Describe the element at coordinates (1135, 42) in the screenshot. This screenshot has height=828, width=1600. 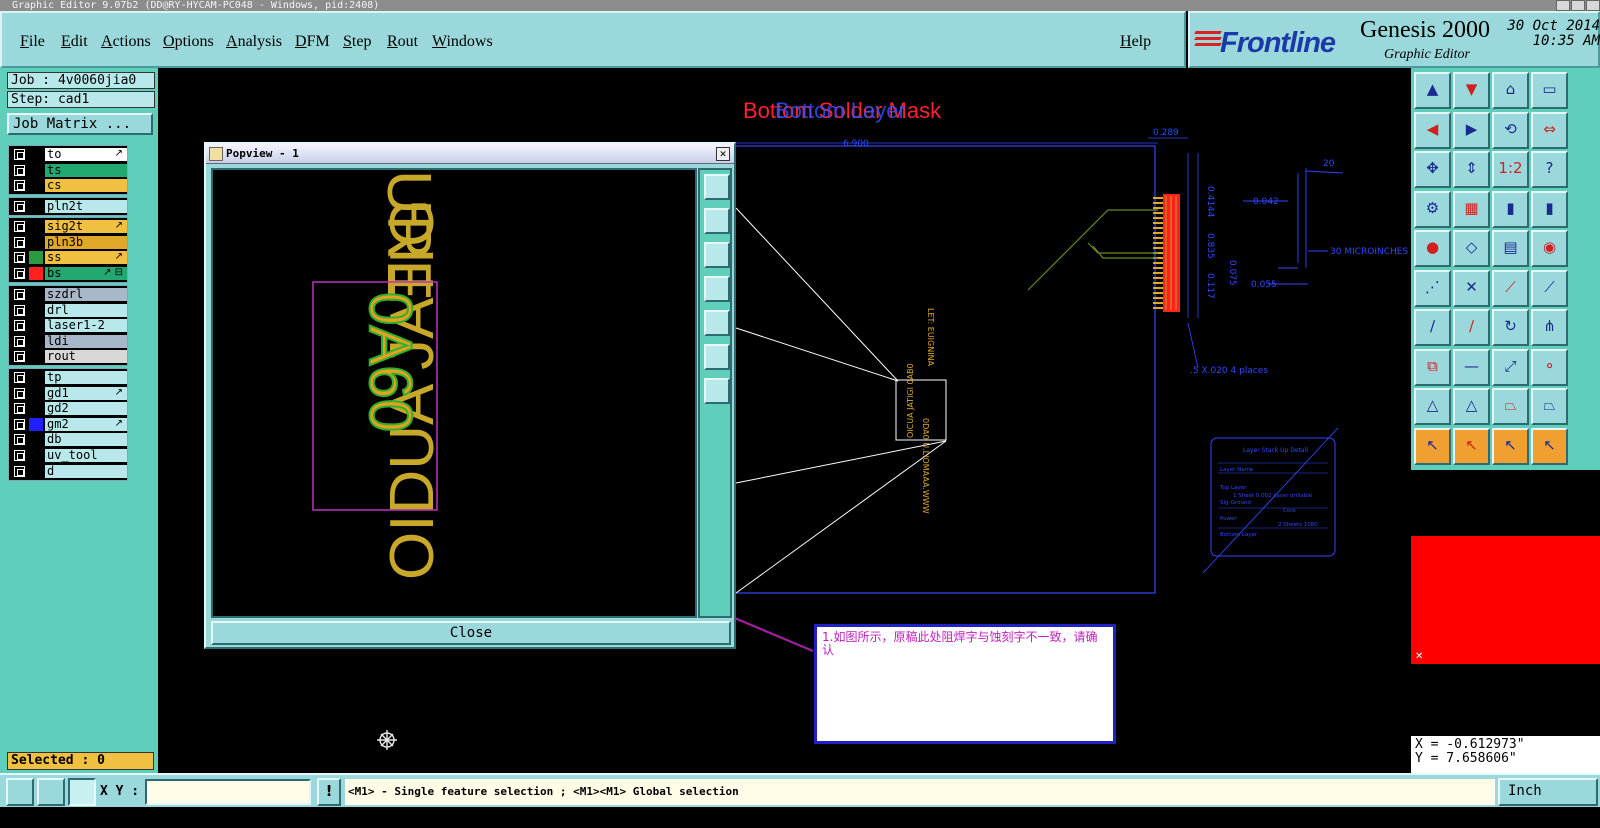
I see `menu-help: Help` at that location.